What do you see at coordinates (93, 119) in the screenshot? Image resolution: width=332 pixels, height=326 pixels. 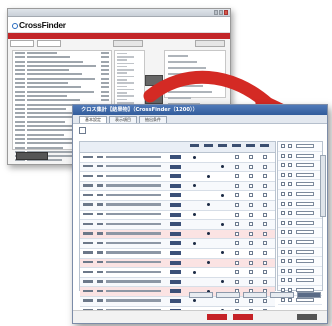 I see `tab-basic-settings: 基本設定` at bounding box center [93, 119].